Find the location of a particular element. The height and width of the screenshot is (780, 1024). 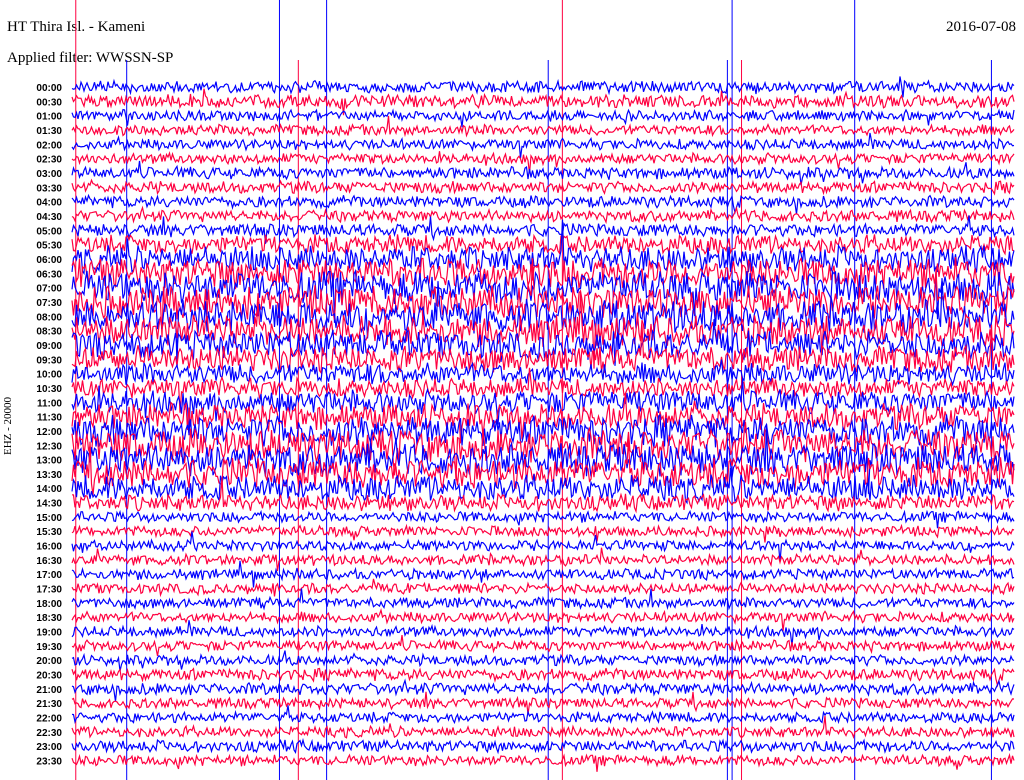

row-time-label: 01:30 is located at coordinates (49, 131).